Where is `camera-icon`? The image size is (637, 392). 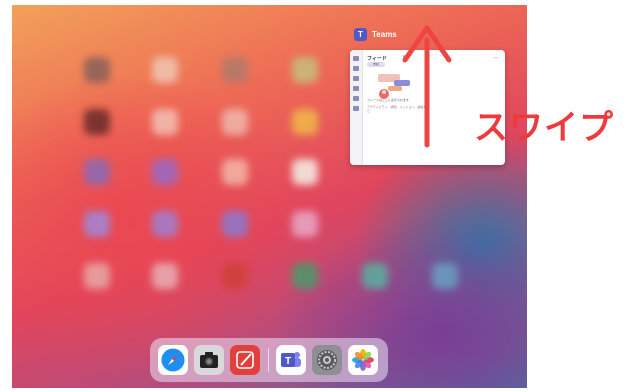 camera-icon is located at coordinates (209, 360).